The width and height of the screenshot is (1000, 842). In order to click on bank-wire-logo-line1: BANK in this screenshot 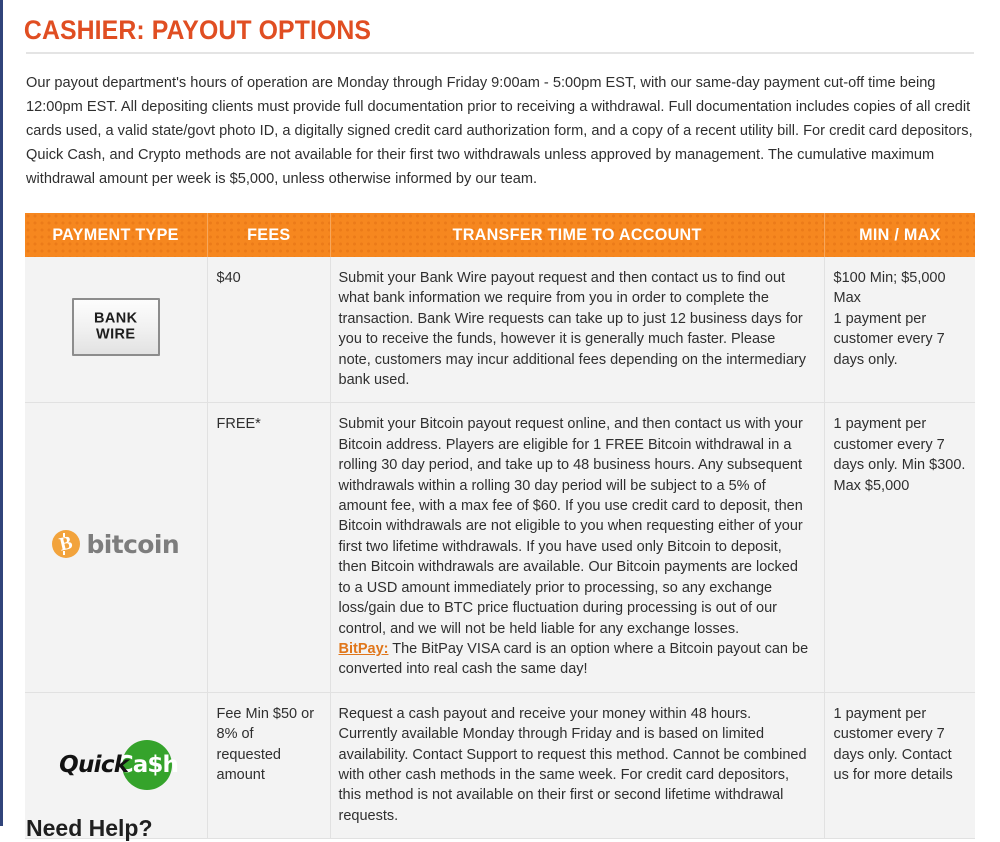, I will do `click(116, 318)`.